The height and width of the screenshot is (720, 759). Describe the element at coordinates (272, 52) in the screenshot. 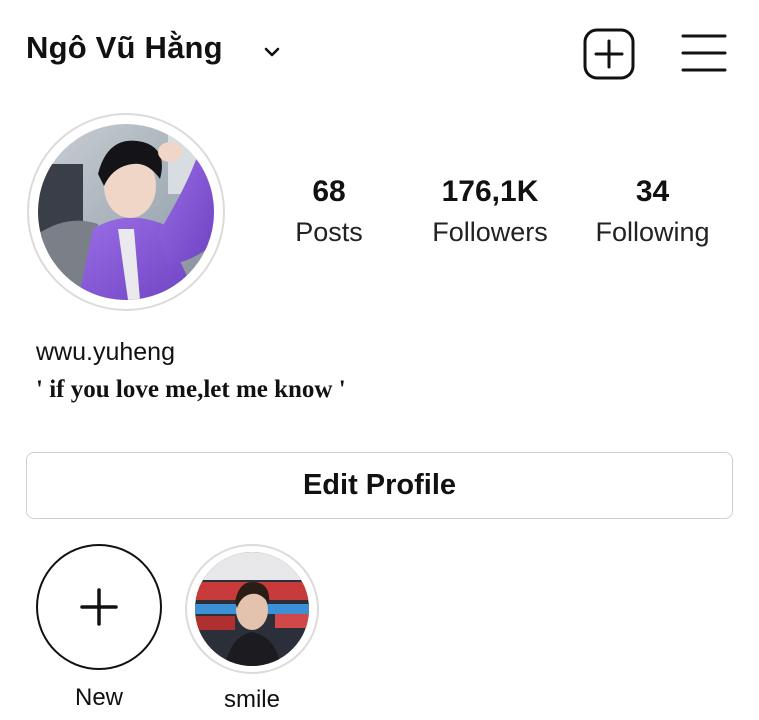

I see `chevron-down-icon` at that location.